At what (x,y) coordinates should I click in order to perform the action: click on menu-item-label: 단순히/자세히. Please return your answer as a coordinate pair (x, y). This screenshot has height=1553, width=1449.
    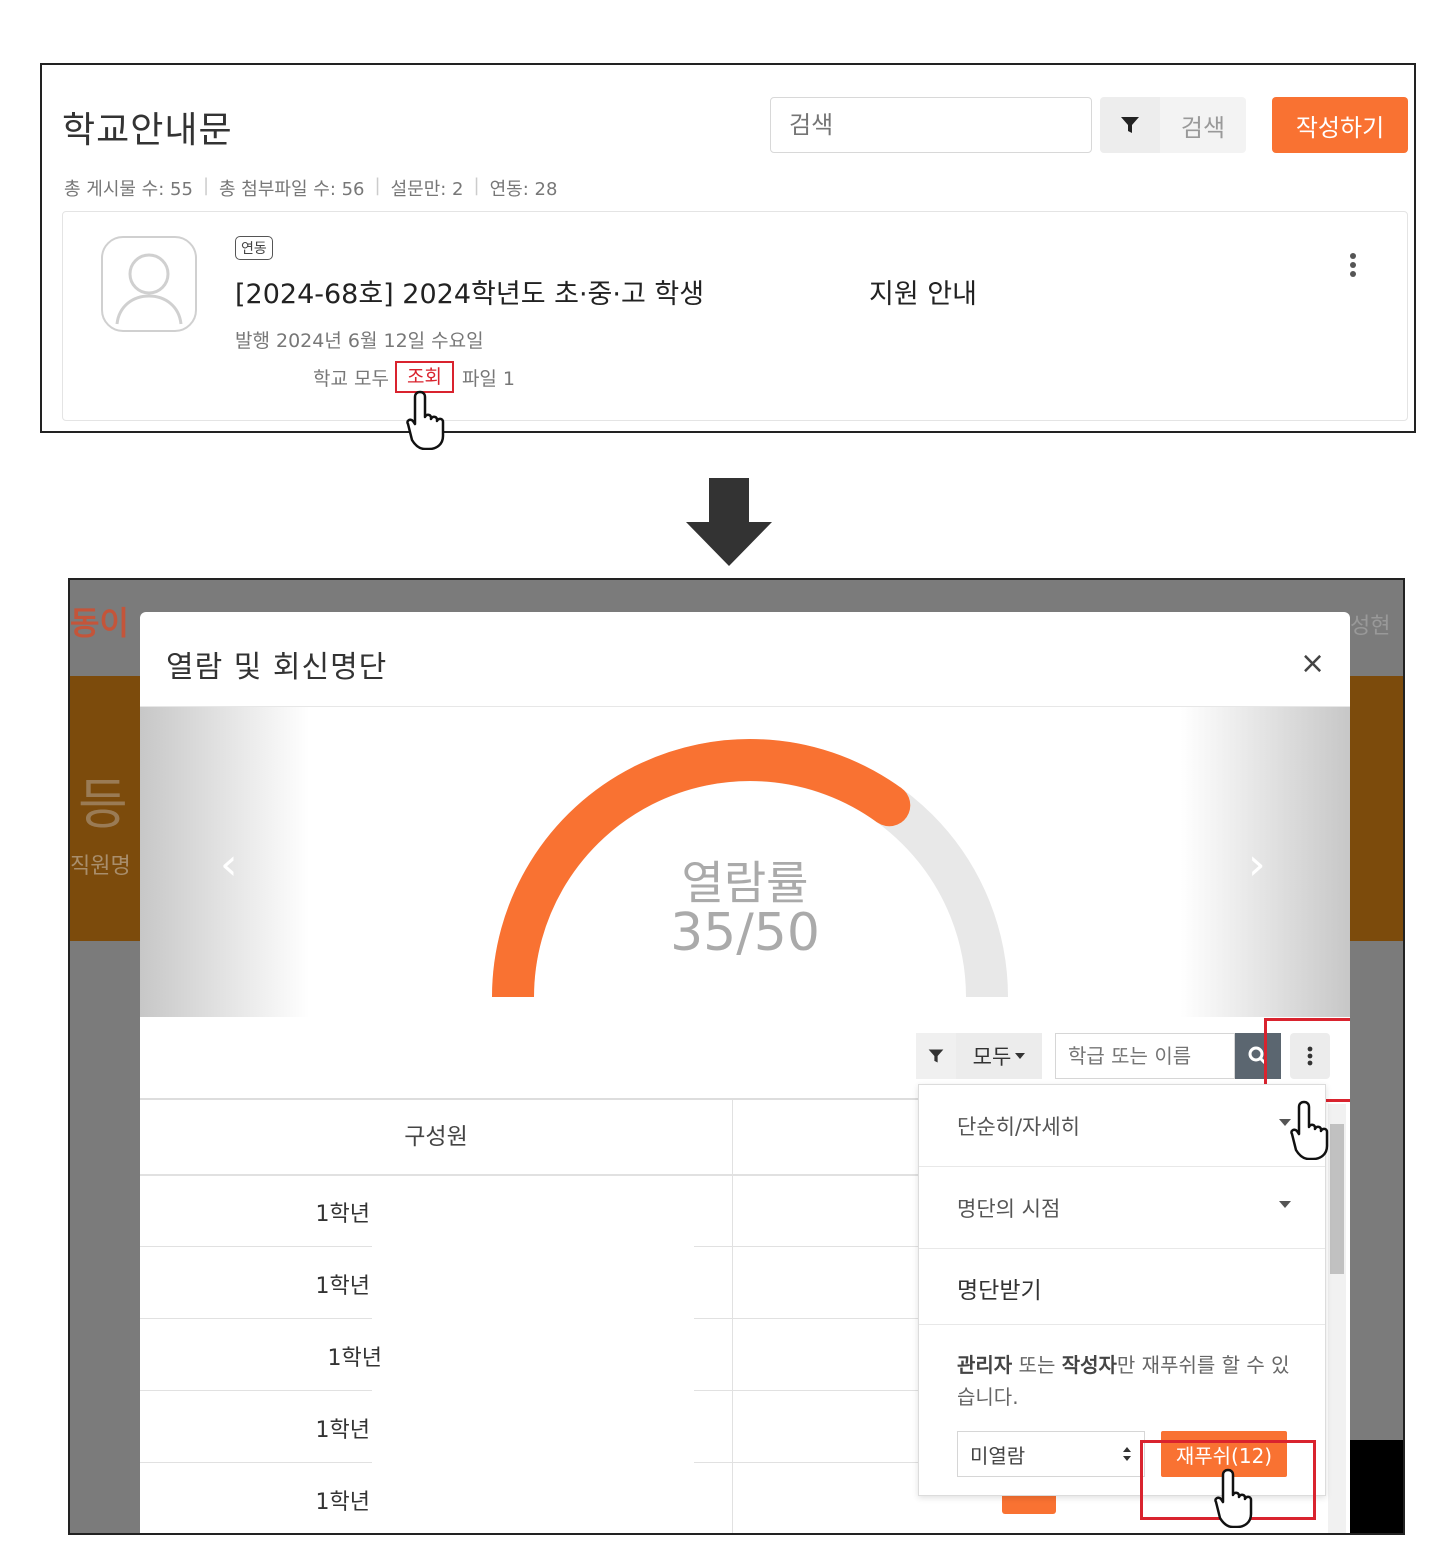
    Looking at the image, I should click on (1018, 1127).